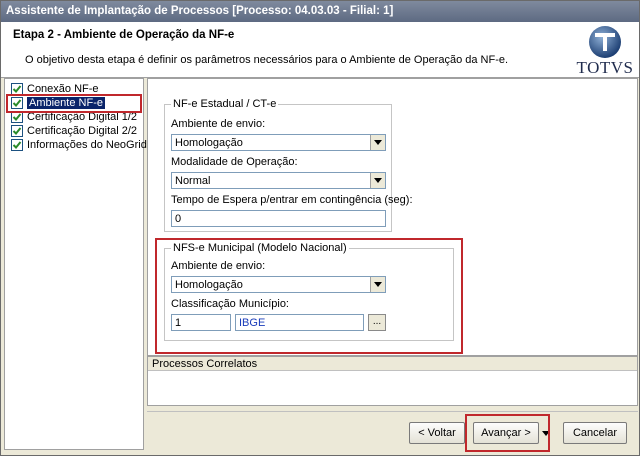  I want to click on tree-item-certificacao-2: Certificação Digital 2/2, so click(74, 131).